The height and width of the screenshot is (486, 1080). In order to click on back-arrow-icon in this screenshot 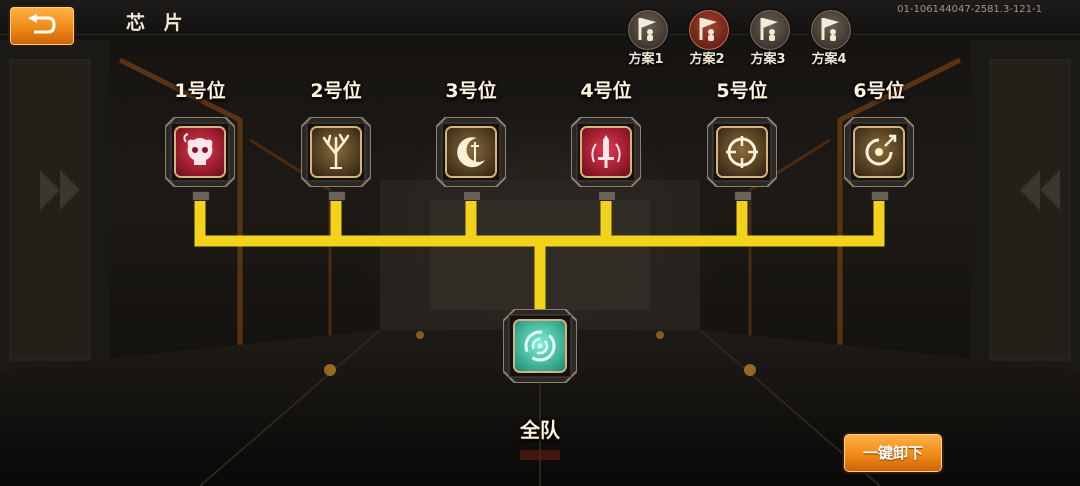, I will do `click(42, 24)`.